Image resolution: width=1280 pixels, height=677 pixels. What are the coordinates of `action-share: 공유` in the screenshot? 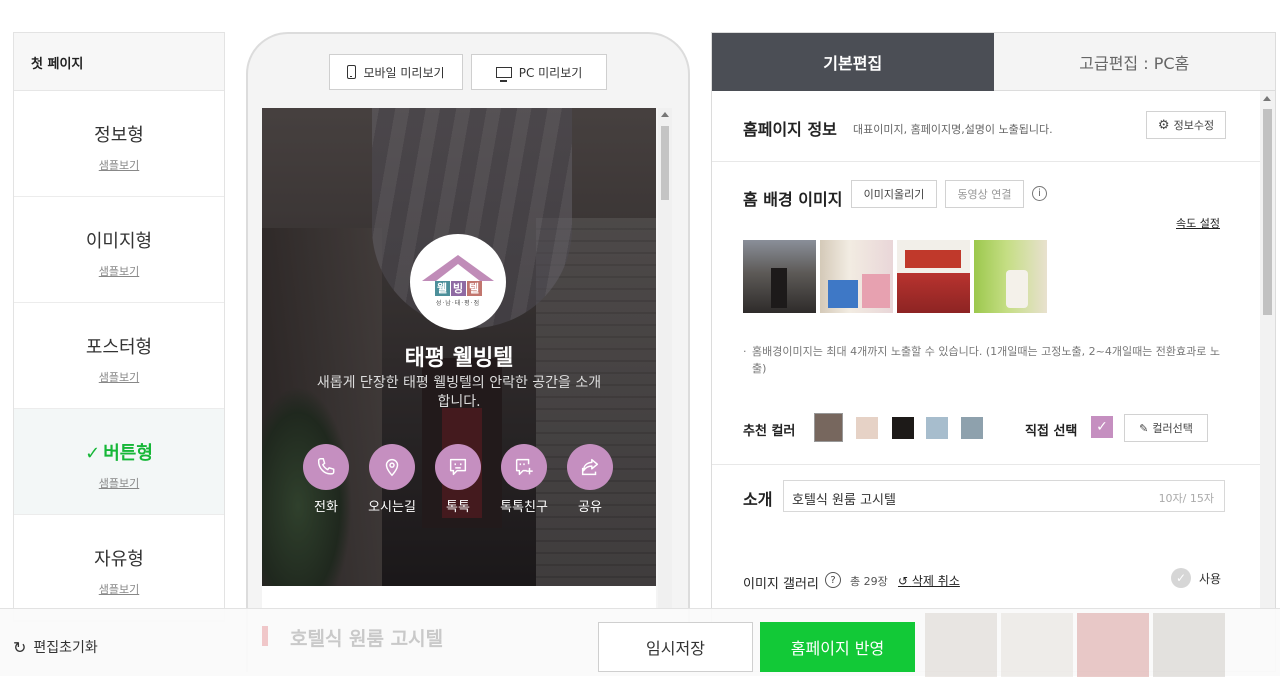 It's located at (590, 479).